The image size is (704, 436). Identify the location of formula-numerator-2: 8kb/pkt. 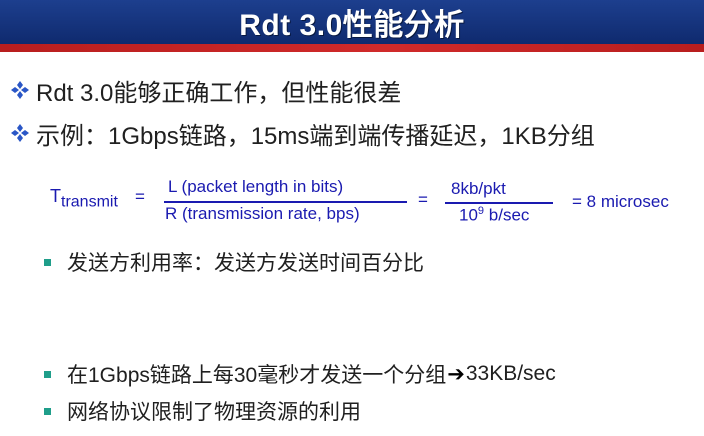
(478, 188).